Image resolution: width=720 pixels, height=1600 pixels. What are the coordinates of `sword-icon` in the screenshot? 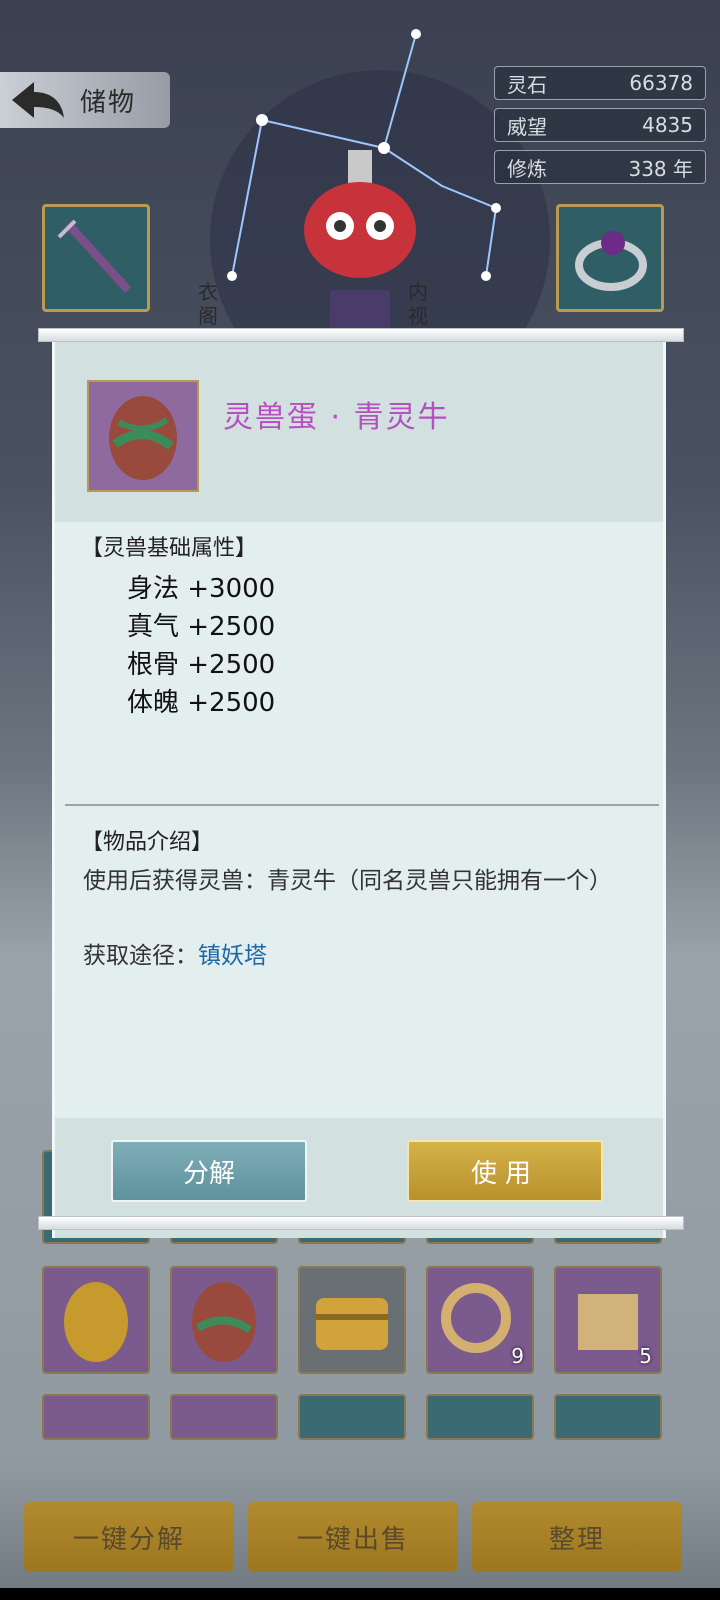 It's located at (94, 256).